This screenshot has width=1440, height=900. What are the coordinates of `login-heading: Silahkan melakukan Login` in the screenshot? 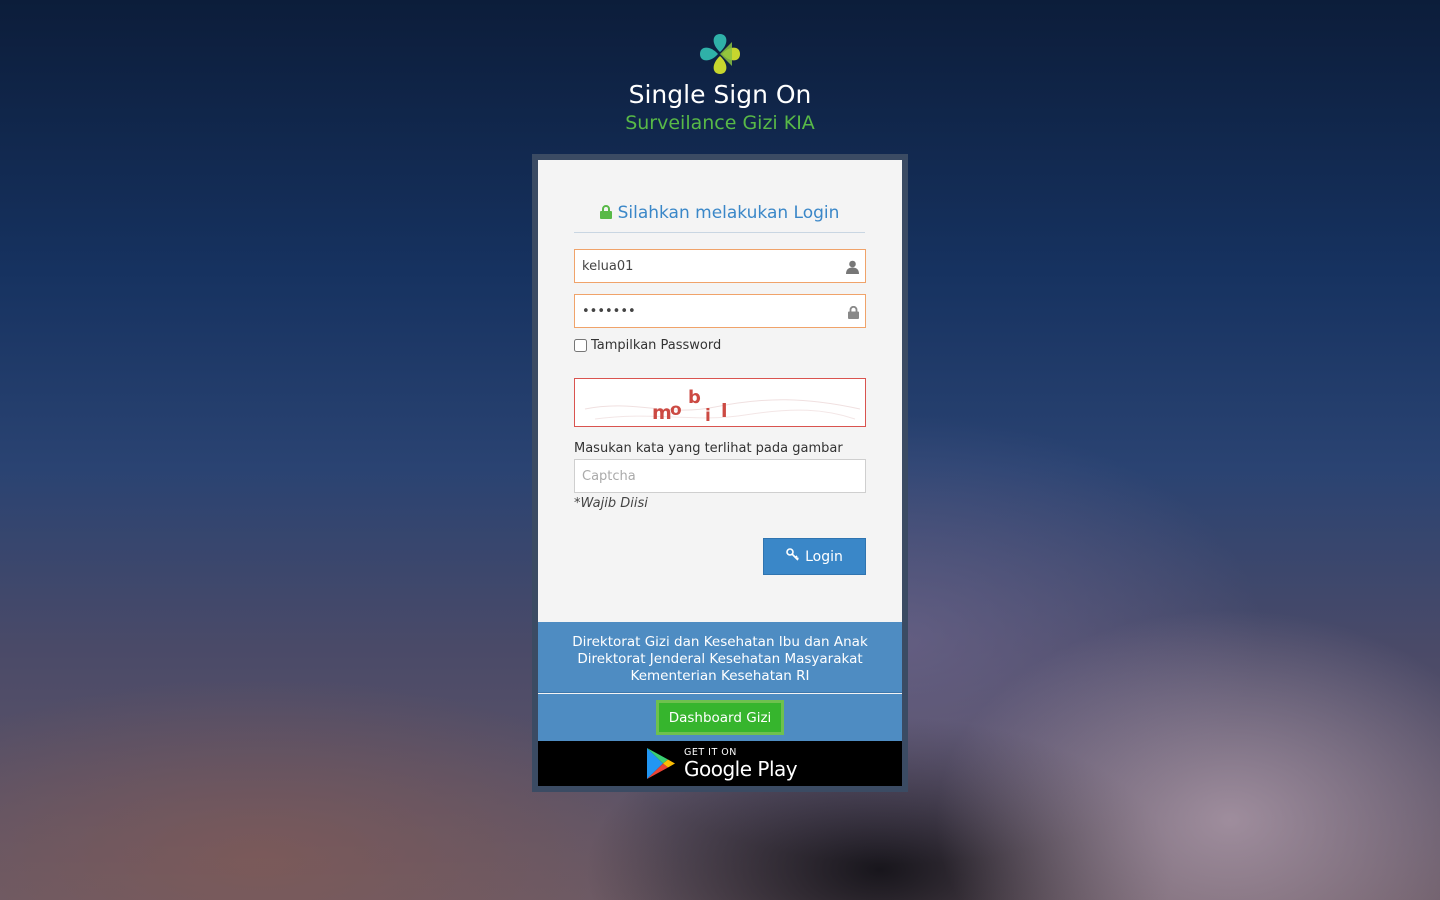 It's located at (719, 216).